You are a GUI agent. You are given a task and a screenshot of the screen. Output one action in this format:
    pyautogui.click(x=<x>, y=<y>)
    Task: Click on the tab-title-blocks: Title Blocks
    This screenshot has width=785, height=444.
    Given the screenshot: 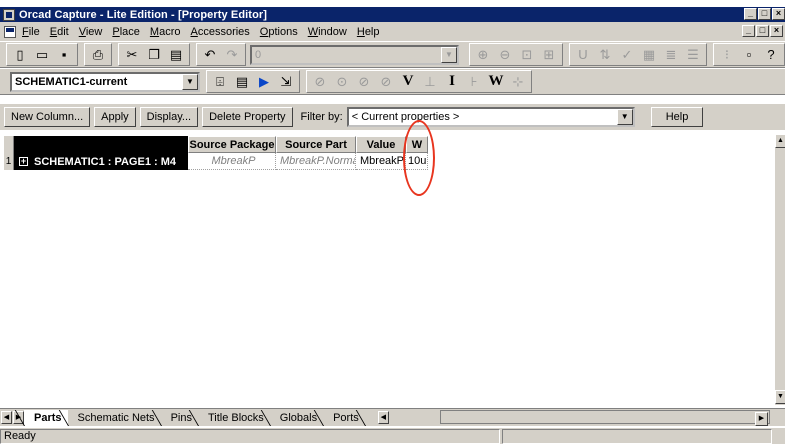 What is the action you would take?
    pyautogui.click(x=233, y=417)
    